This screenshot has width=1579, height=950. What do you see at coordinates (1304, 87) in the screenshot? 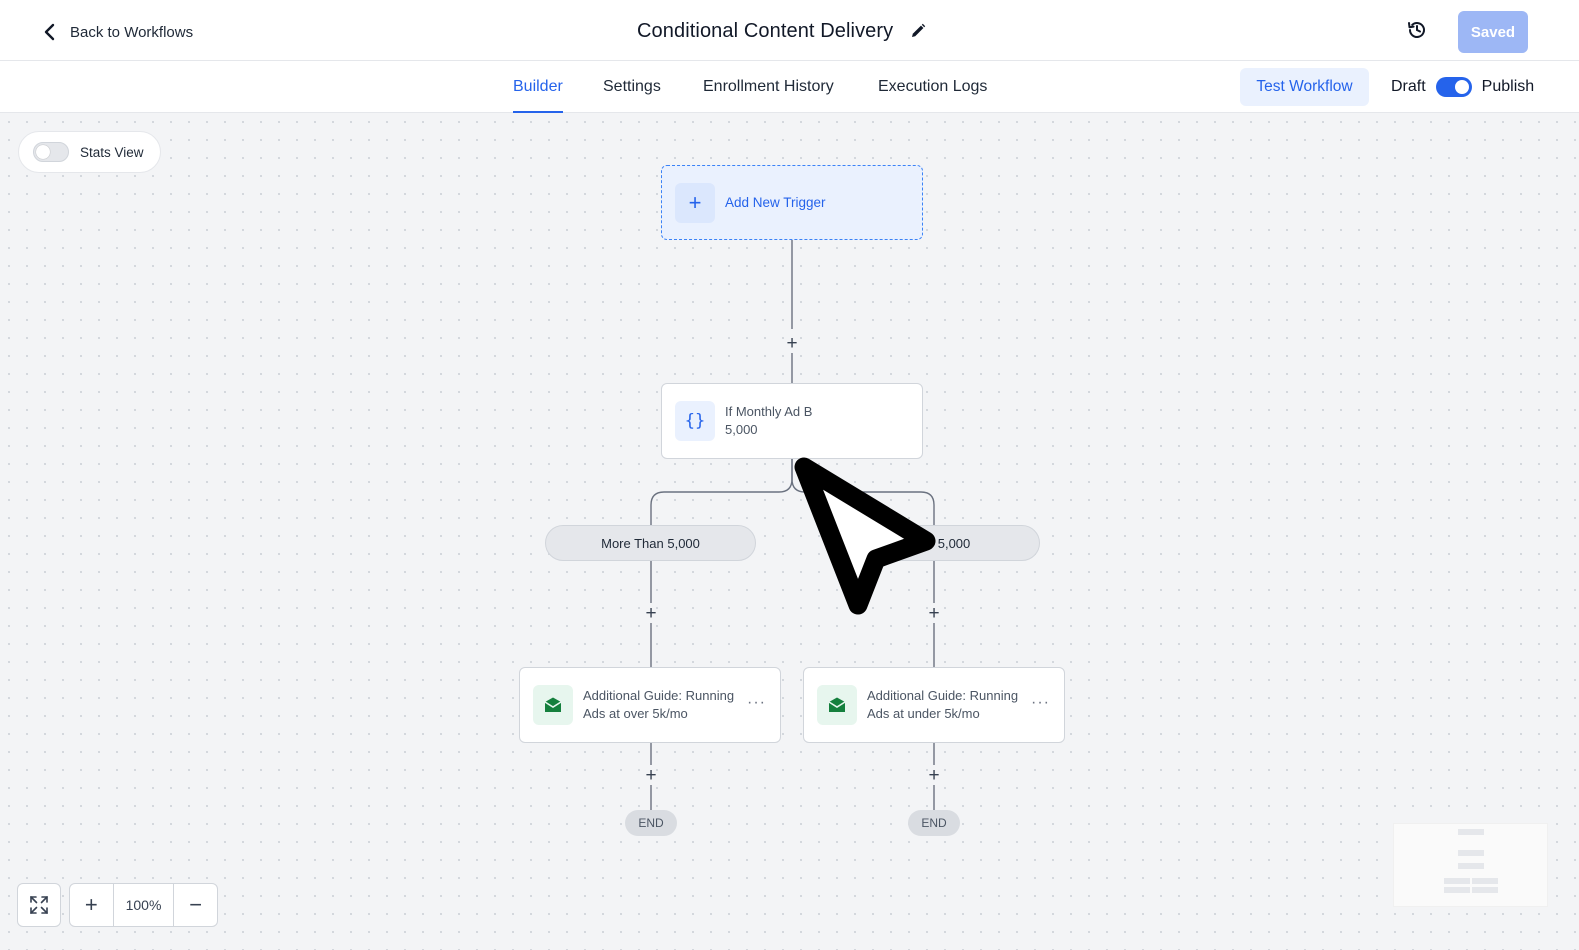
I see `test-workflow-button: Test Workflow` at bounding box center [1304, 87].